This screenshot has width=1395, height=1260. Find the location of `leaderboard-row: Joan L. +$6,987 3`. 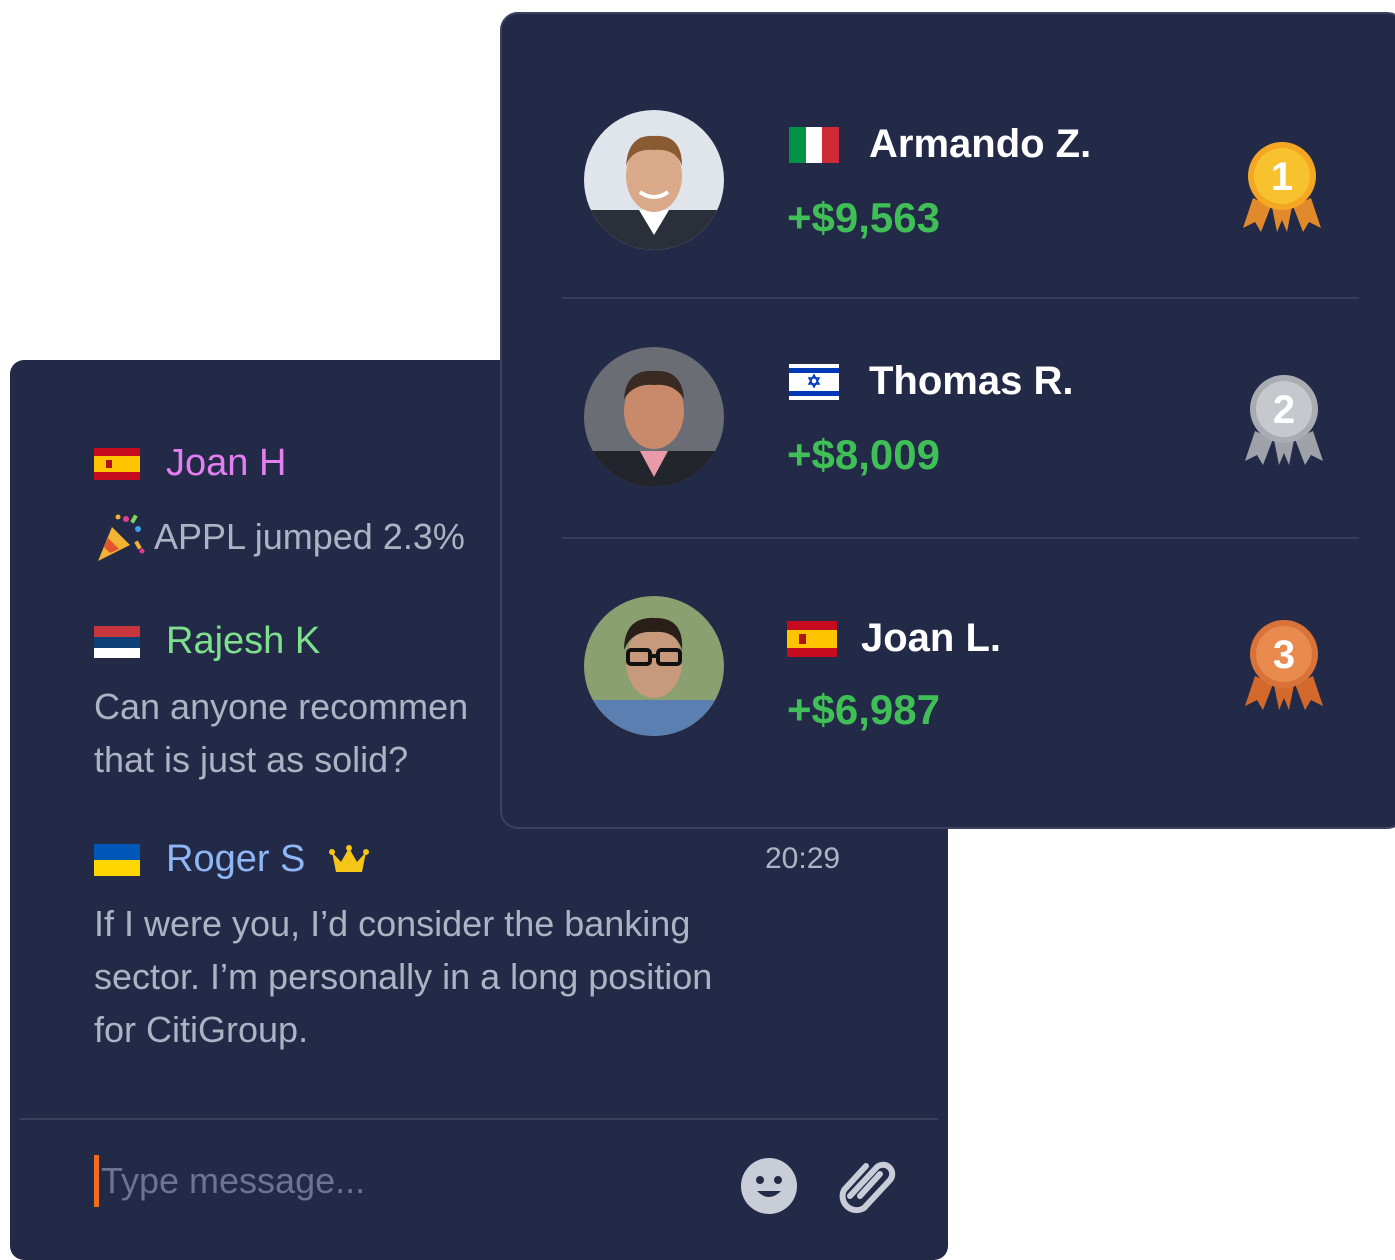

leaderboard-row: Joan L. +$6,987 3 is located at coordinates (948, 669).